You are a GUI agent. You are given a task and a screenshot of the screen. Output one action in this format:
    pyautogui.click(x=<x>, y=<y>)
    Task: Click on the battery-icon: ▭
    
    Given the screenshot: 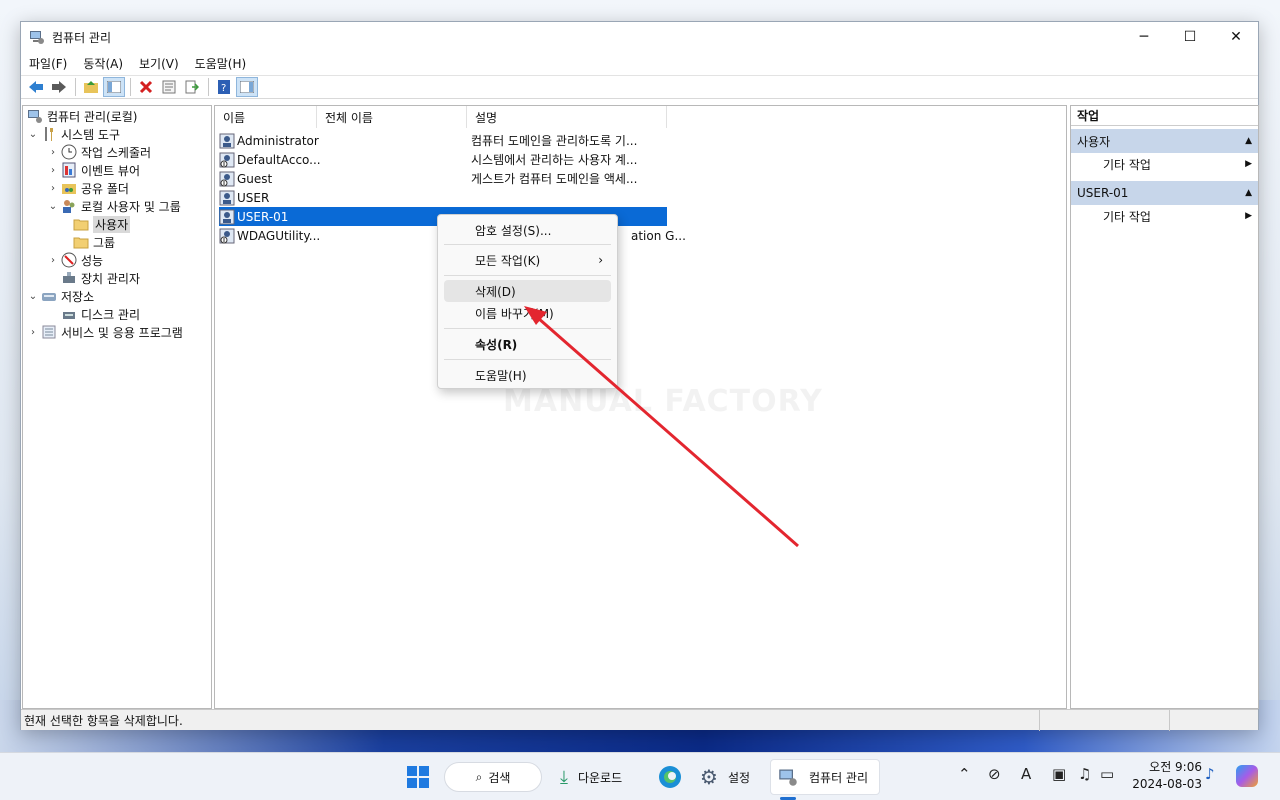 What is the action you would take?
    pyautogui.click(x=1107, y=774)
    